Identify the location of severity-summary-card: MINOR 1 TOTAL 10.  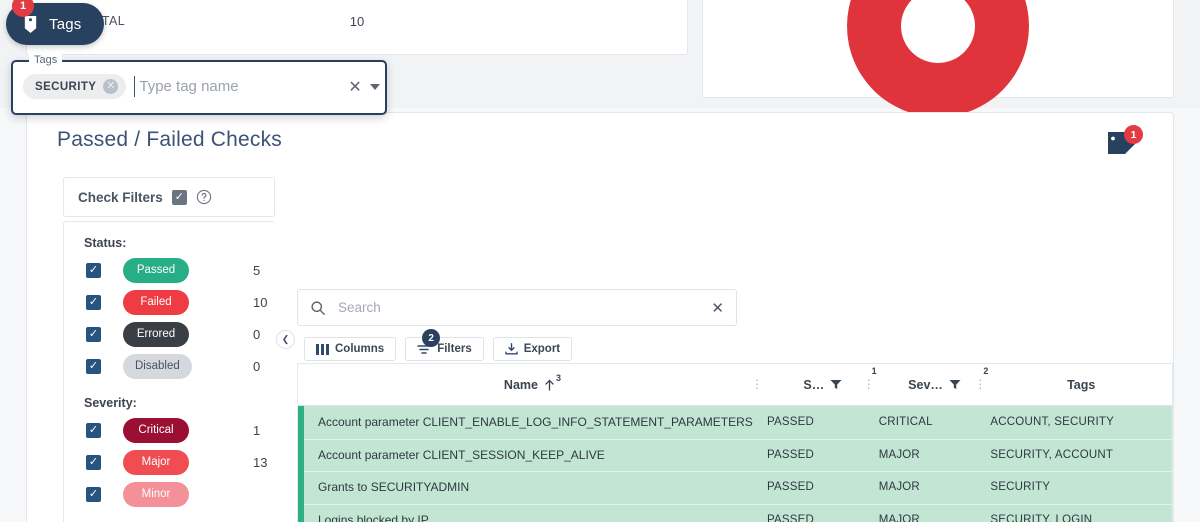
(357, 27).